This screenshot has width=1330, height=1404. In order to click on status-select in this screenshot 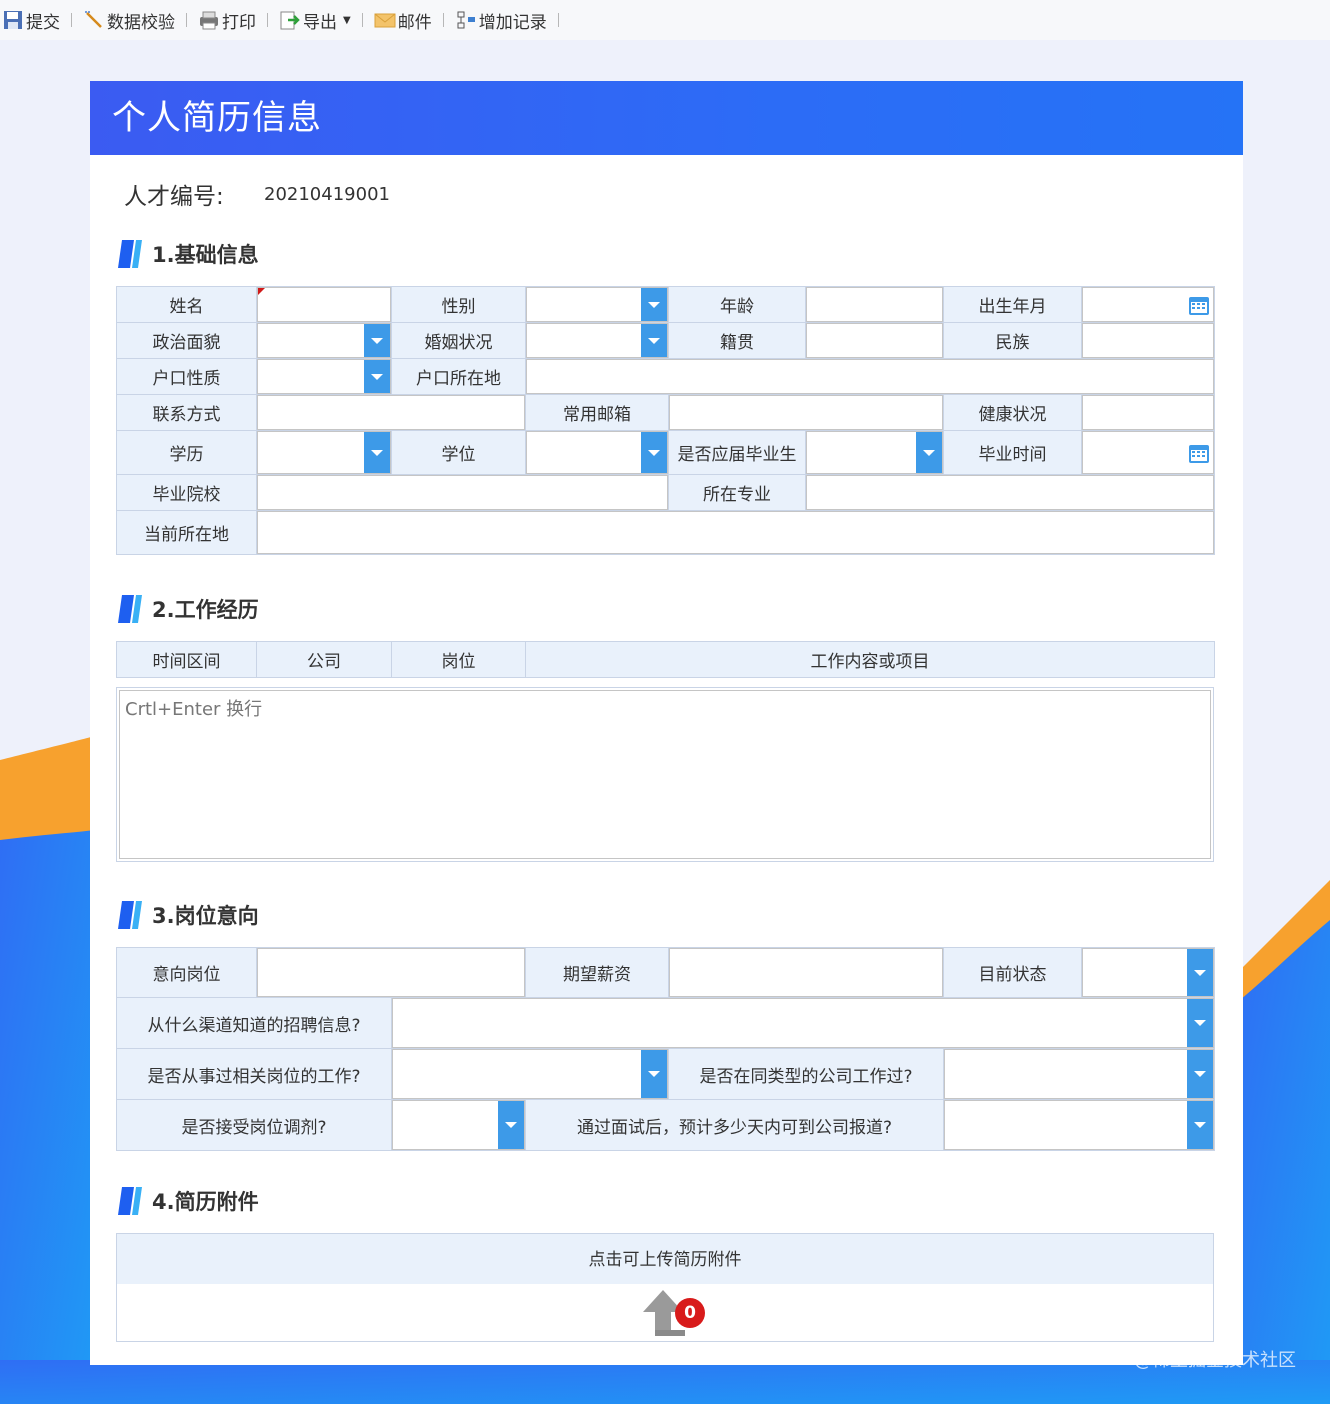, I will do `click(1148, 972)`.